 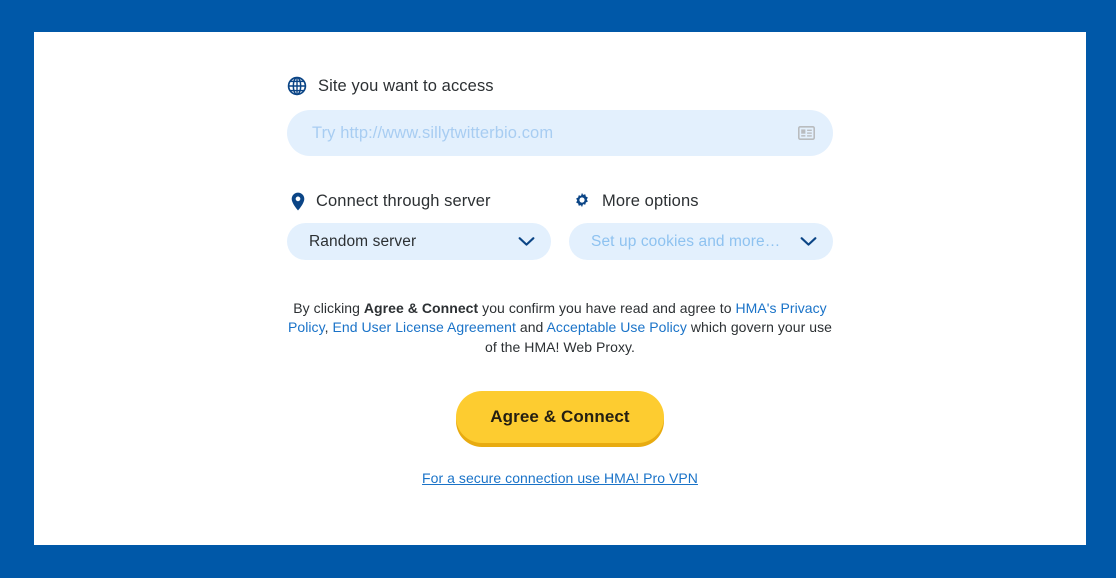 What do you see at coordinates (421, 308) in the screenshot?
I see `legal-bold-cta: Agree & Connect` at bounding box center [421, 308].